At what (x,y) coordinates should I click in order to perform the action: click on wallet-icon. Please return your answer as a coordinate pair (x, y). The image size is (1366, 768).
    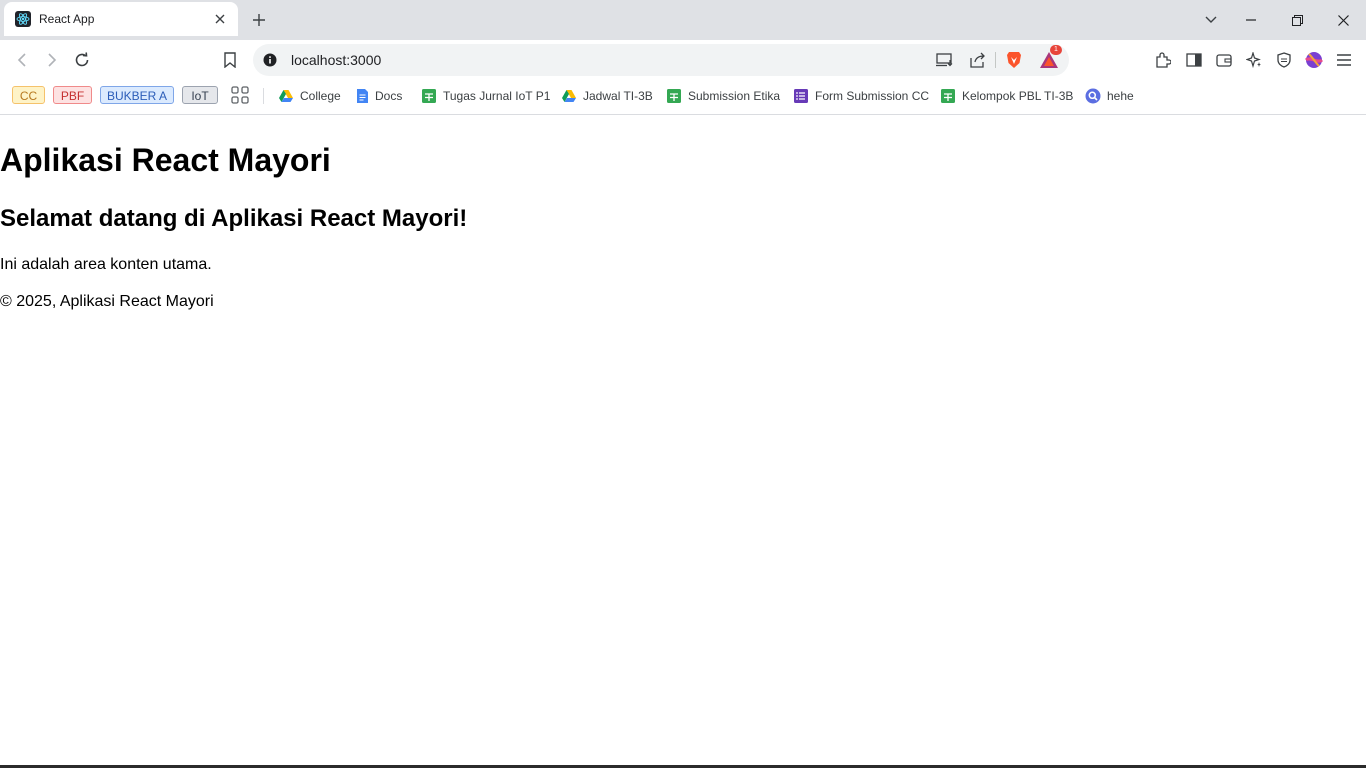
    Looking at the image, I should click on (1224, 60).